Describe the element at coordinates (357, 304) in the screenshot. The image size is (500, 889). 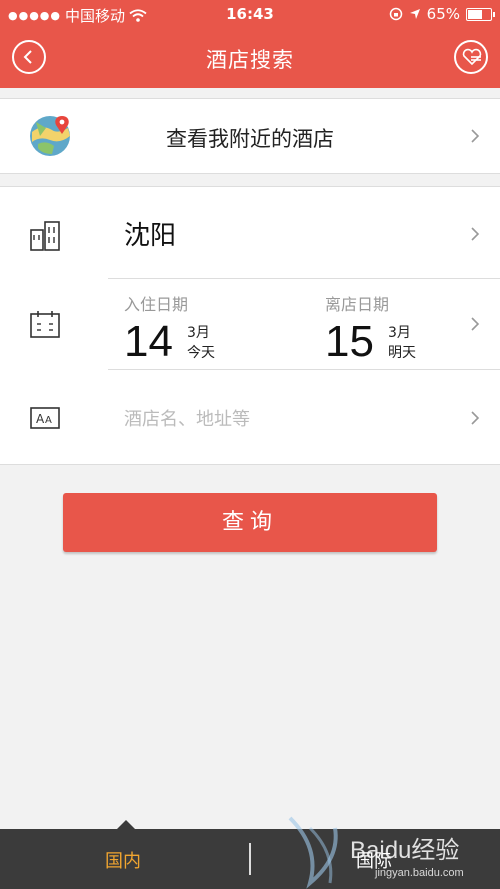
I see `check-out-label: 离店日期` at that location.